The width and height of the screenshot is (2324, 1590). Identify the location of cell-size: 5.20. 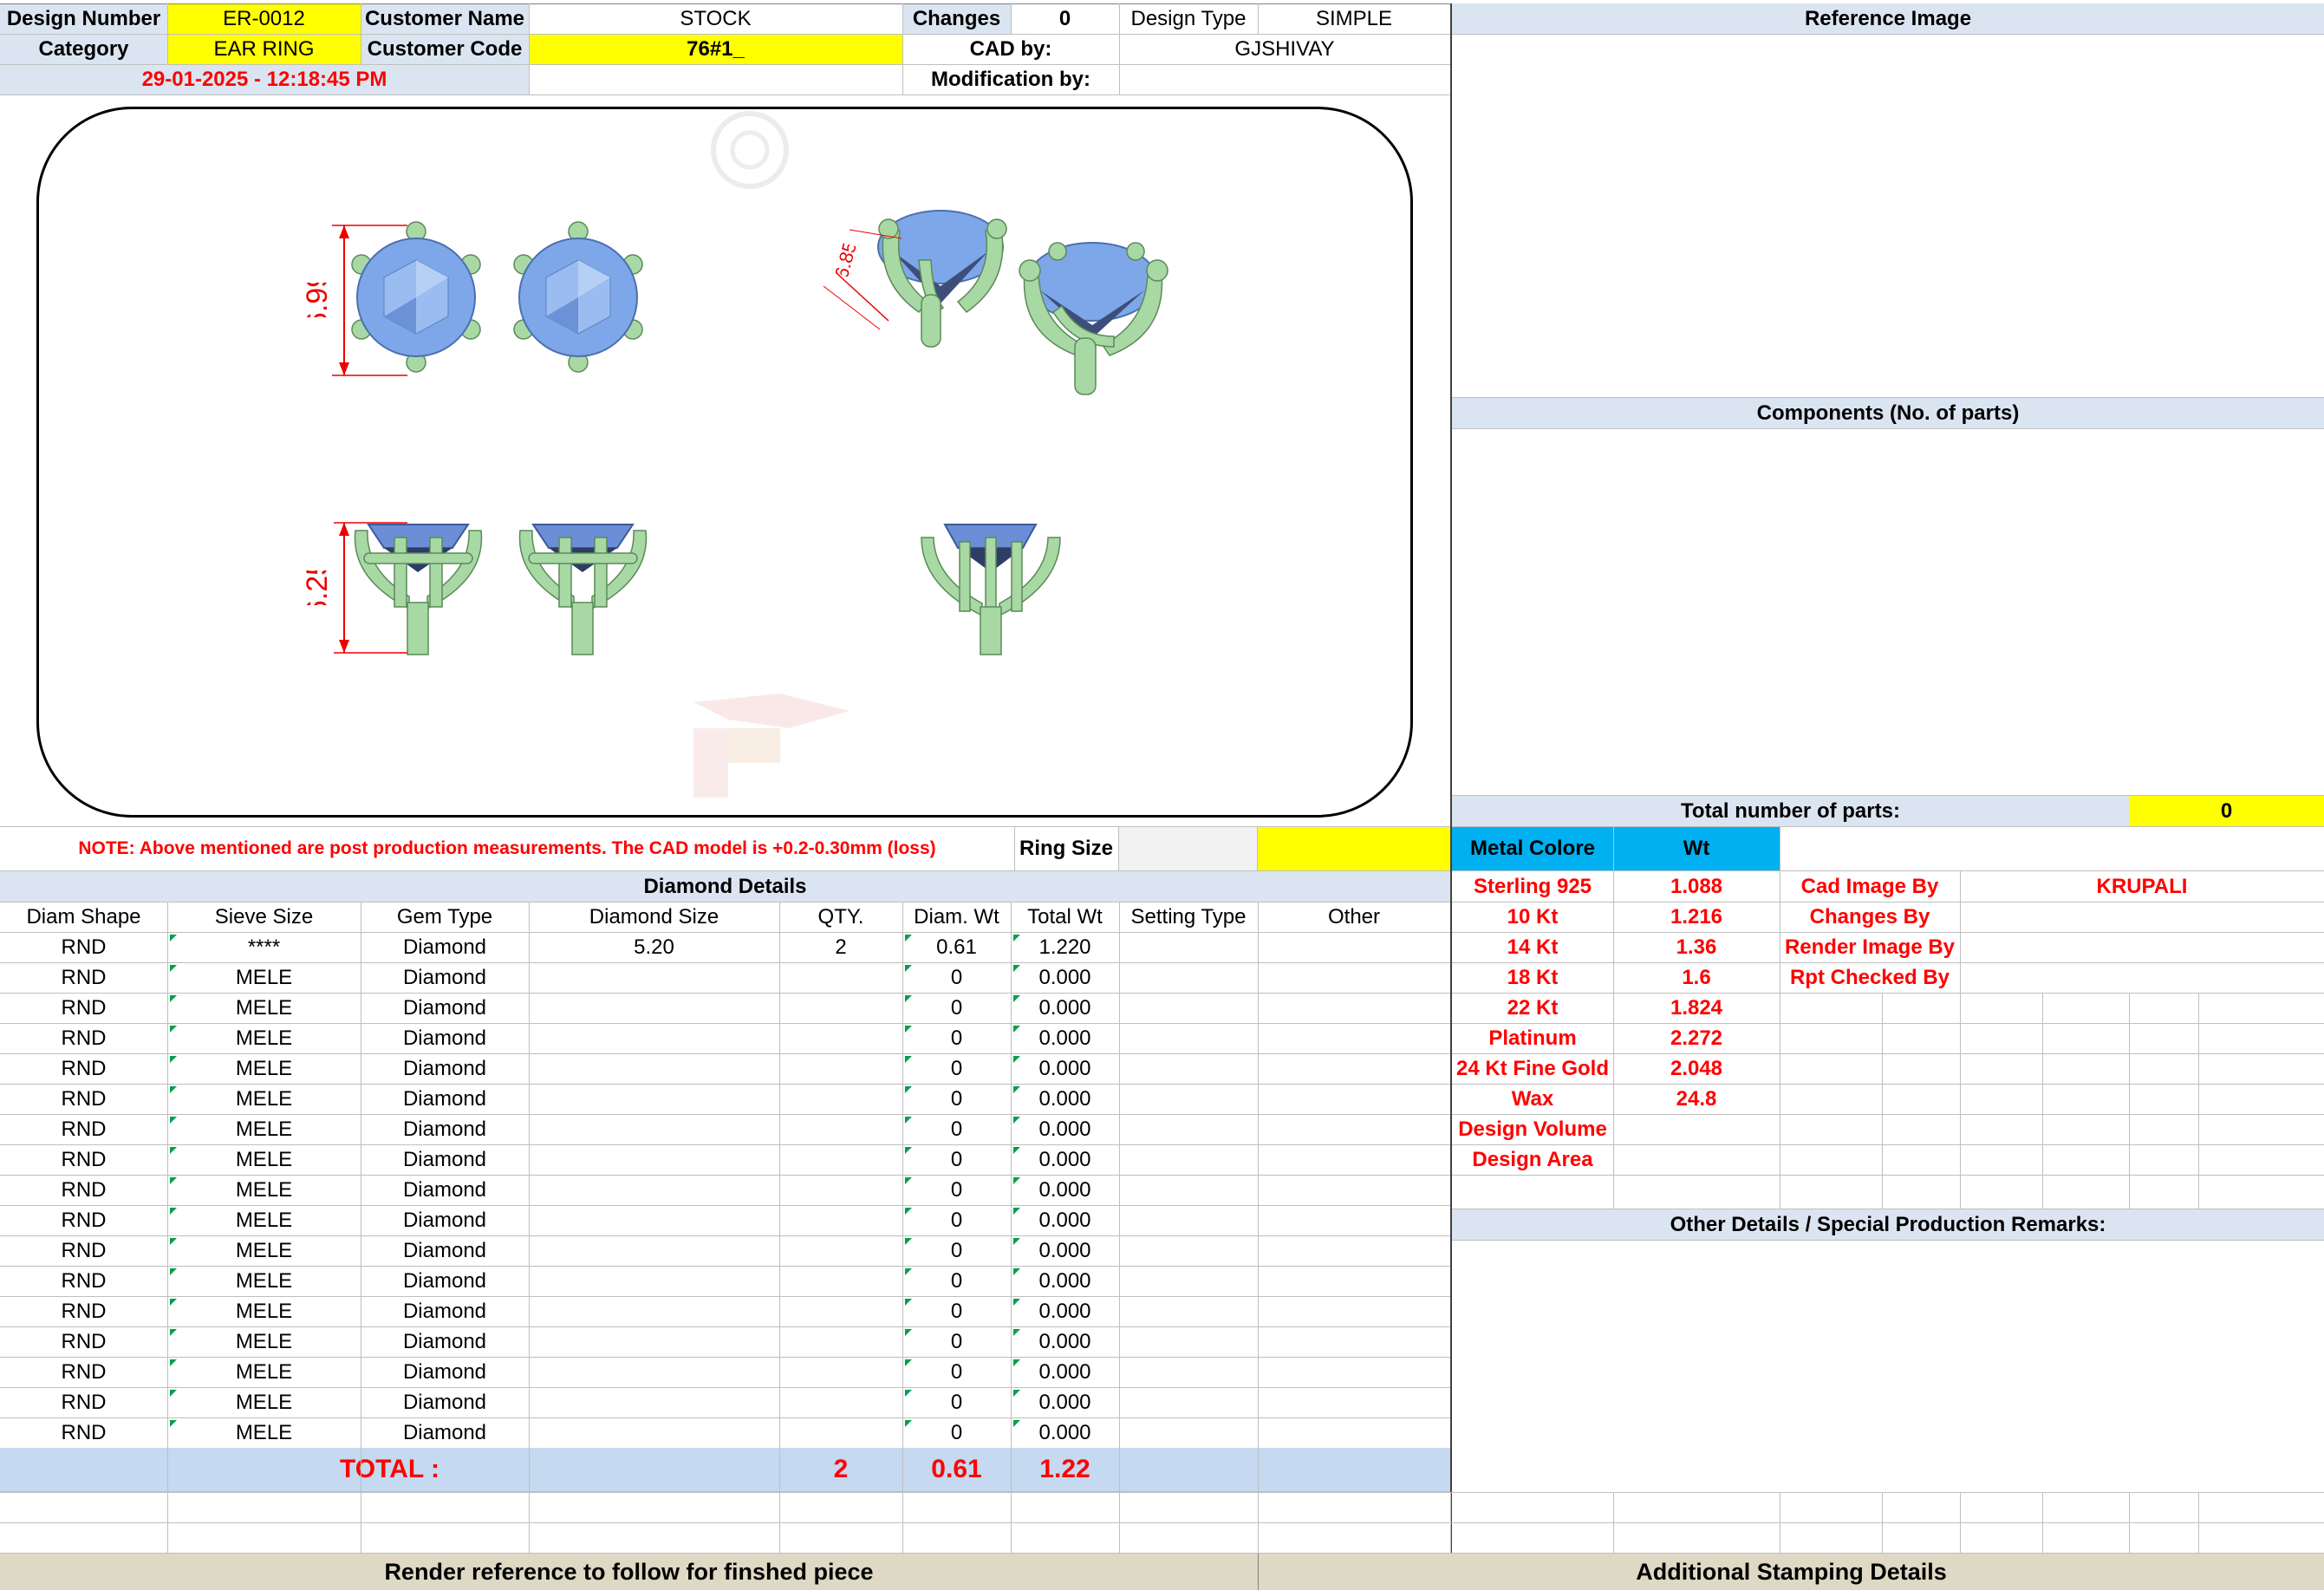
(654, 947).